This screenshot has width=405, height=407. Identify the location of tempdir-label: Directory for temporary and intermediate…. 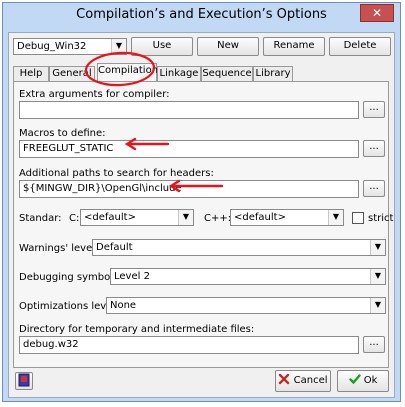
(137, 329).